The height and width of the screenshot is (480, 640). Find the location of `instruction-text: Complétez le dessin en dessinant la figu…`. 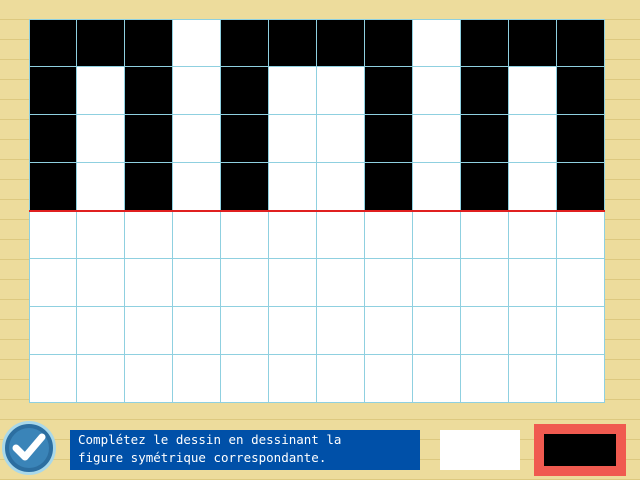

instruction-text: Complétez le dessin en dessinant la figu… is located at coordinates (245, 450).